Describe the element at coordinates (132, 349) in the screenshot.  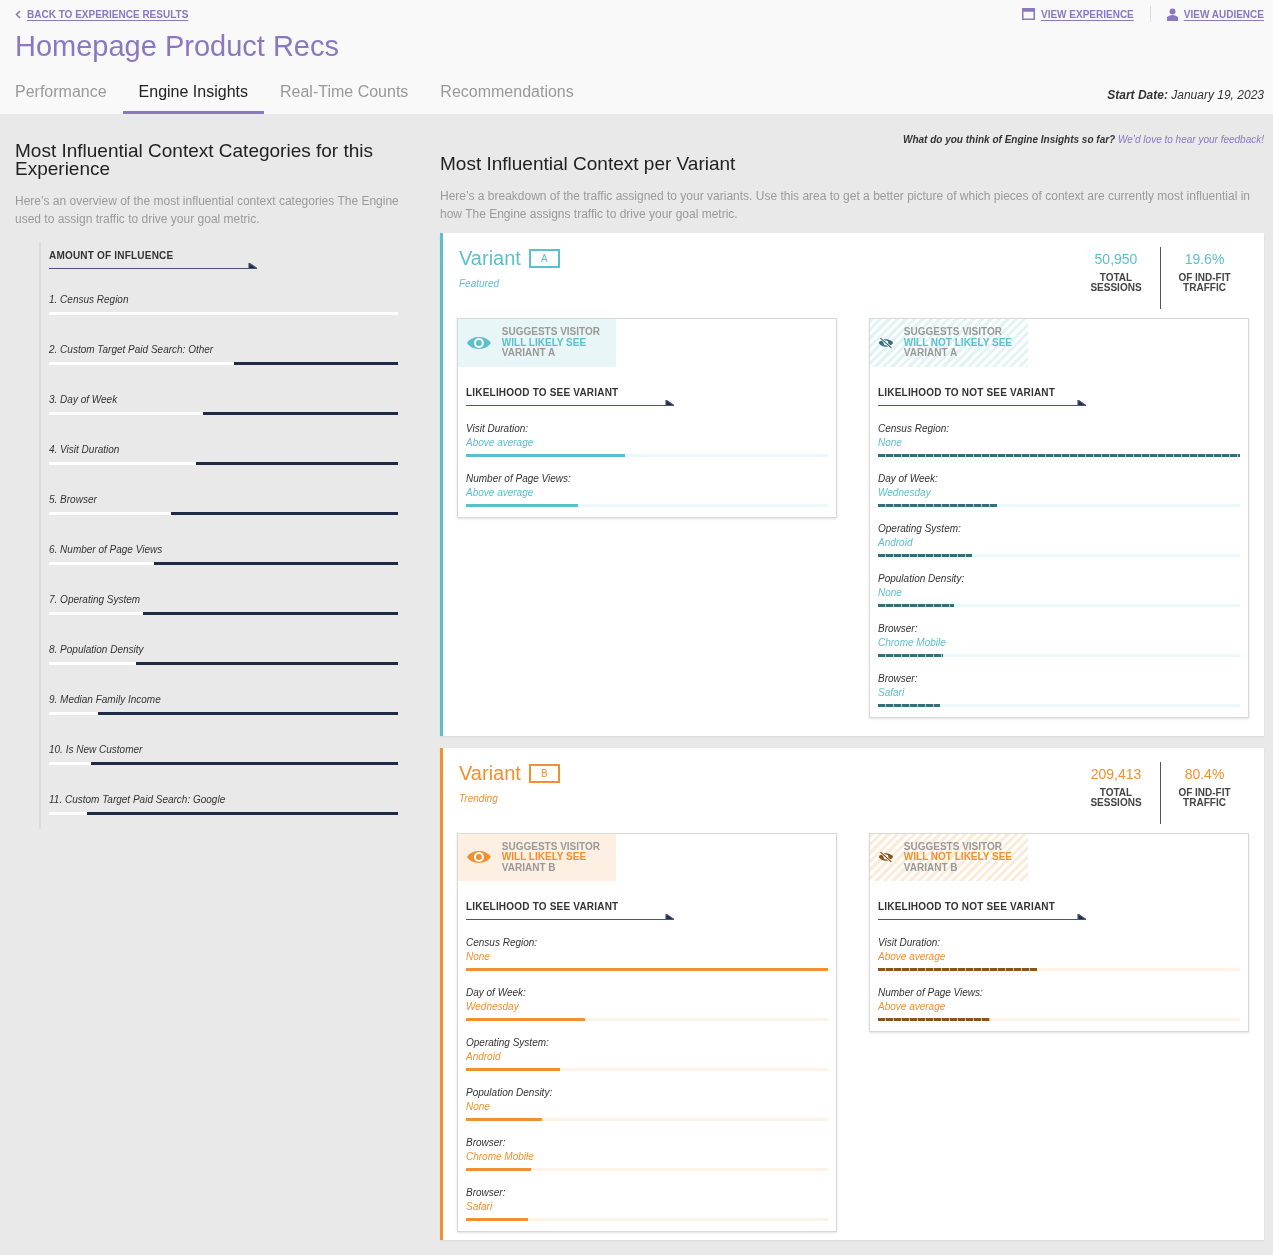
I see `category-label: 2. Custom Target Paid Search: Other` at that location.